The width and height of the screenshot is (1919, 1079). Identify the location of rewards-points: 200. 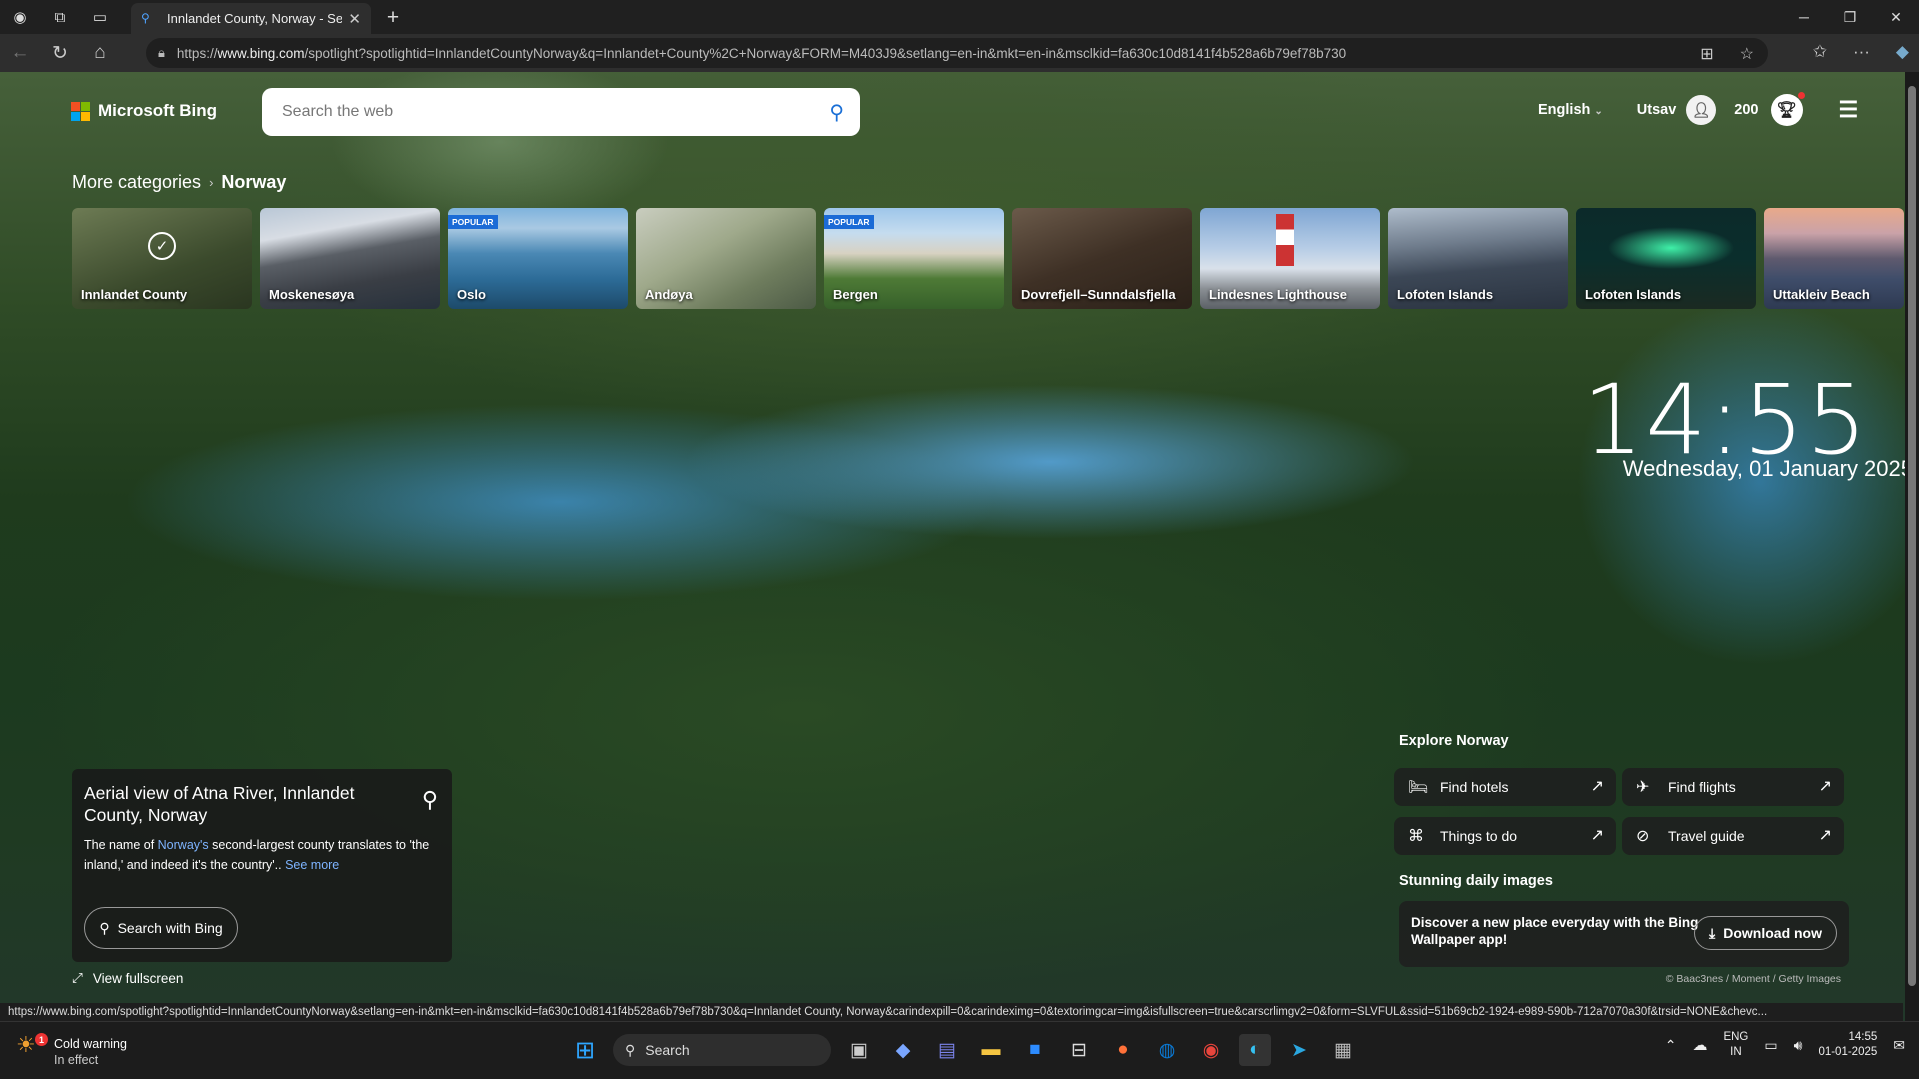
(1746, 110).